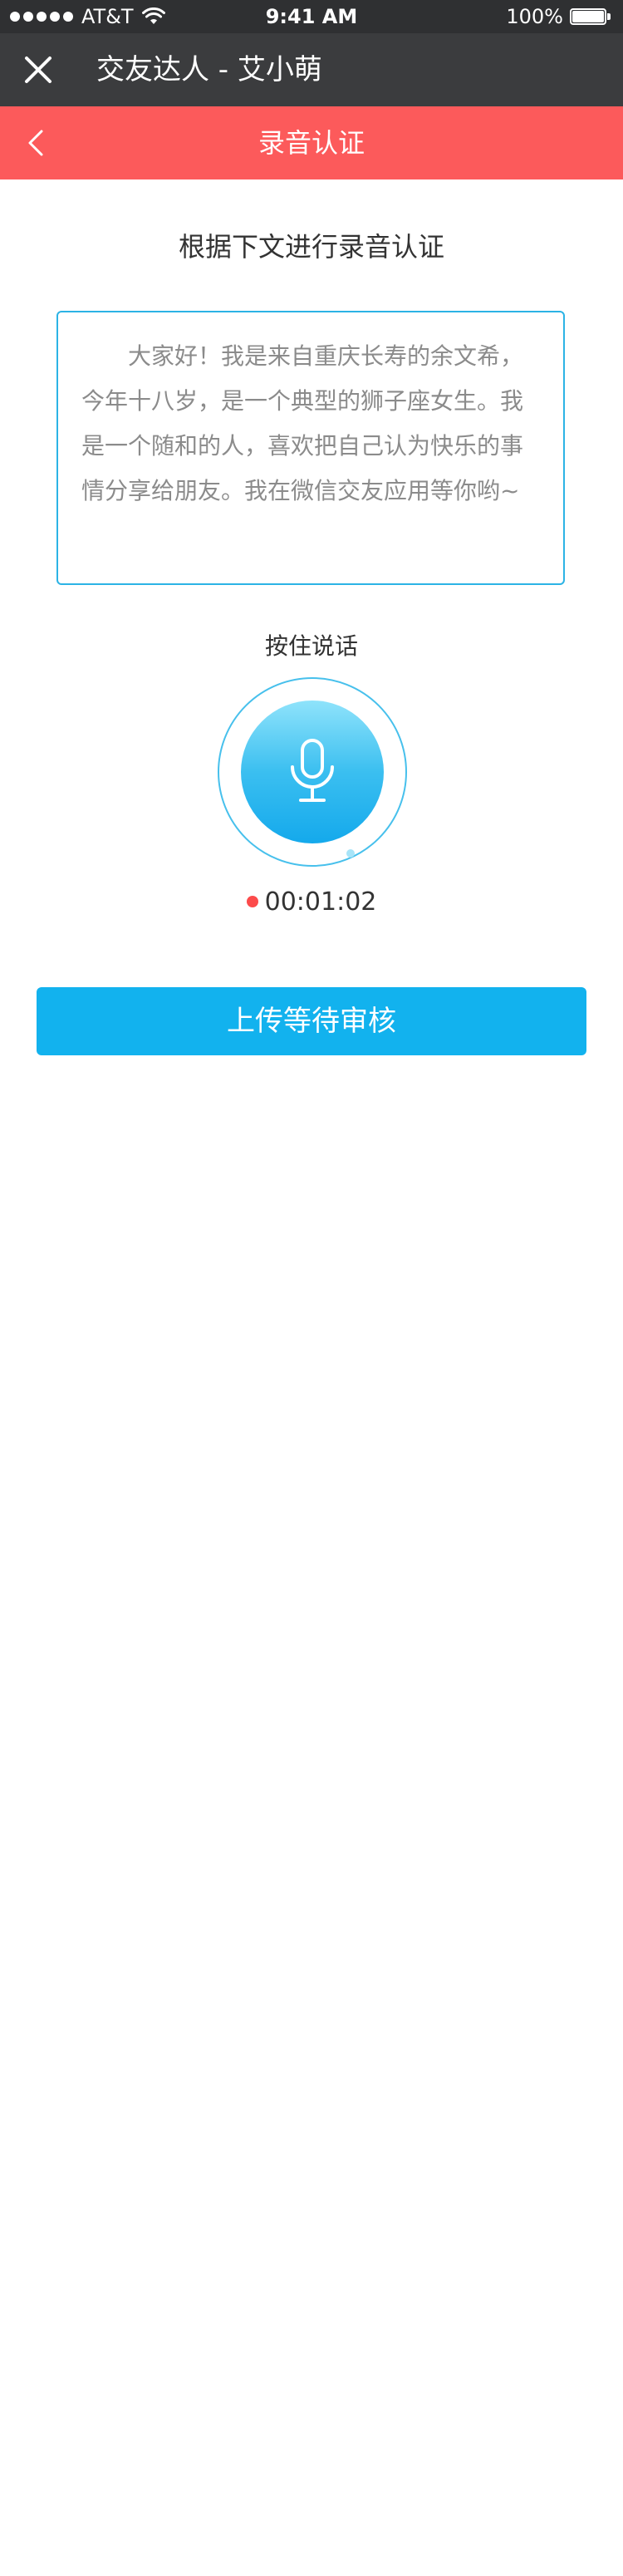 The width and height of the screenshot is (623, 2576). I want to click on battery-percentage: 100%, so click(534, 16).